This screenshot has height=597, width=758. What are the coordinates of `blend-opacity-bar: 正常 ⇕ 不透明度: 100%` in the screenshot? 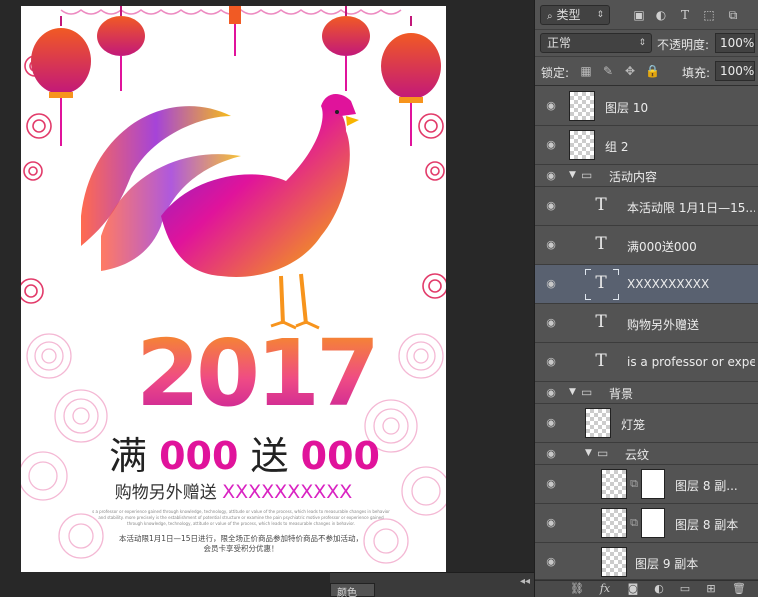 It's located at (646, 43).